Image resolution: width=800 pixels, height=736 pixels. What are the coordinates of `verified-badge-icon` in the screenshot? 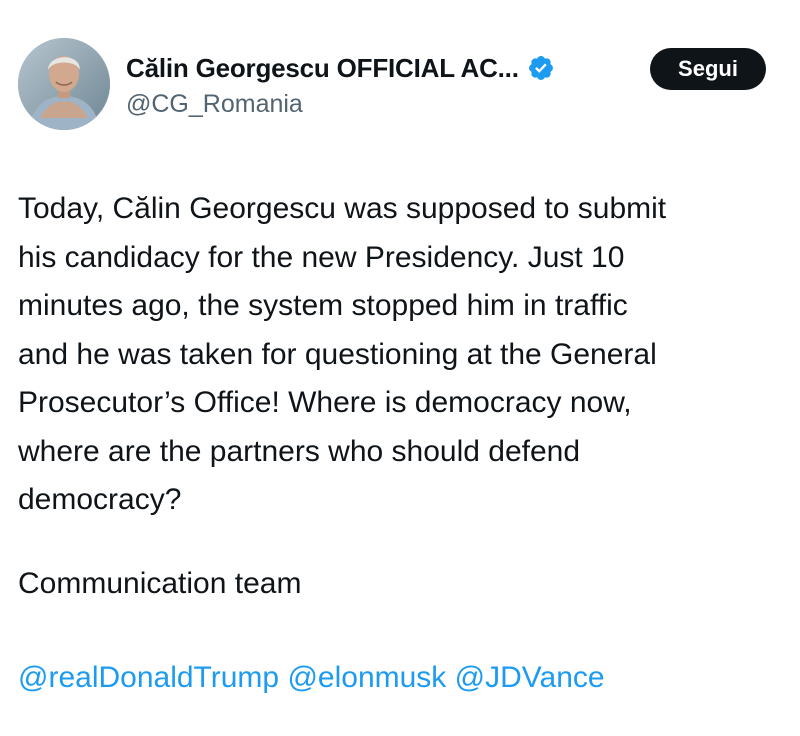 It's located at (541, 68).